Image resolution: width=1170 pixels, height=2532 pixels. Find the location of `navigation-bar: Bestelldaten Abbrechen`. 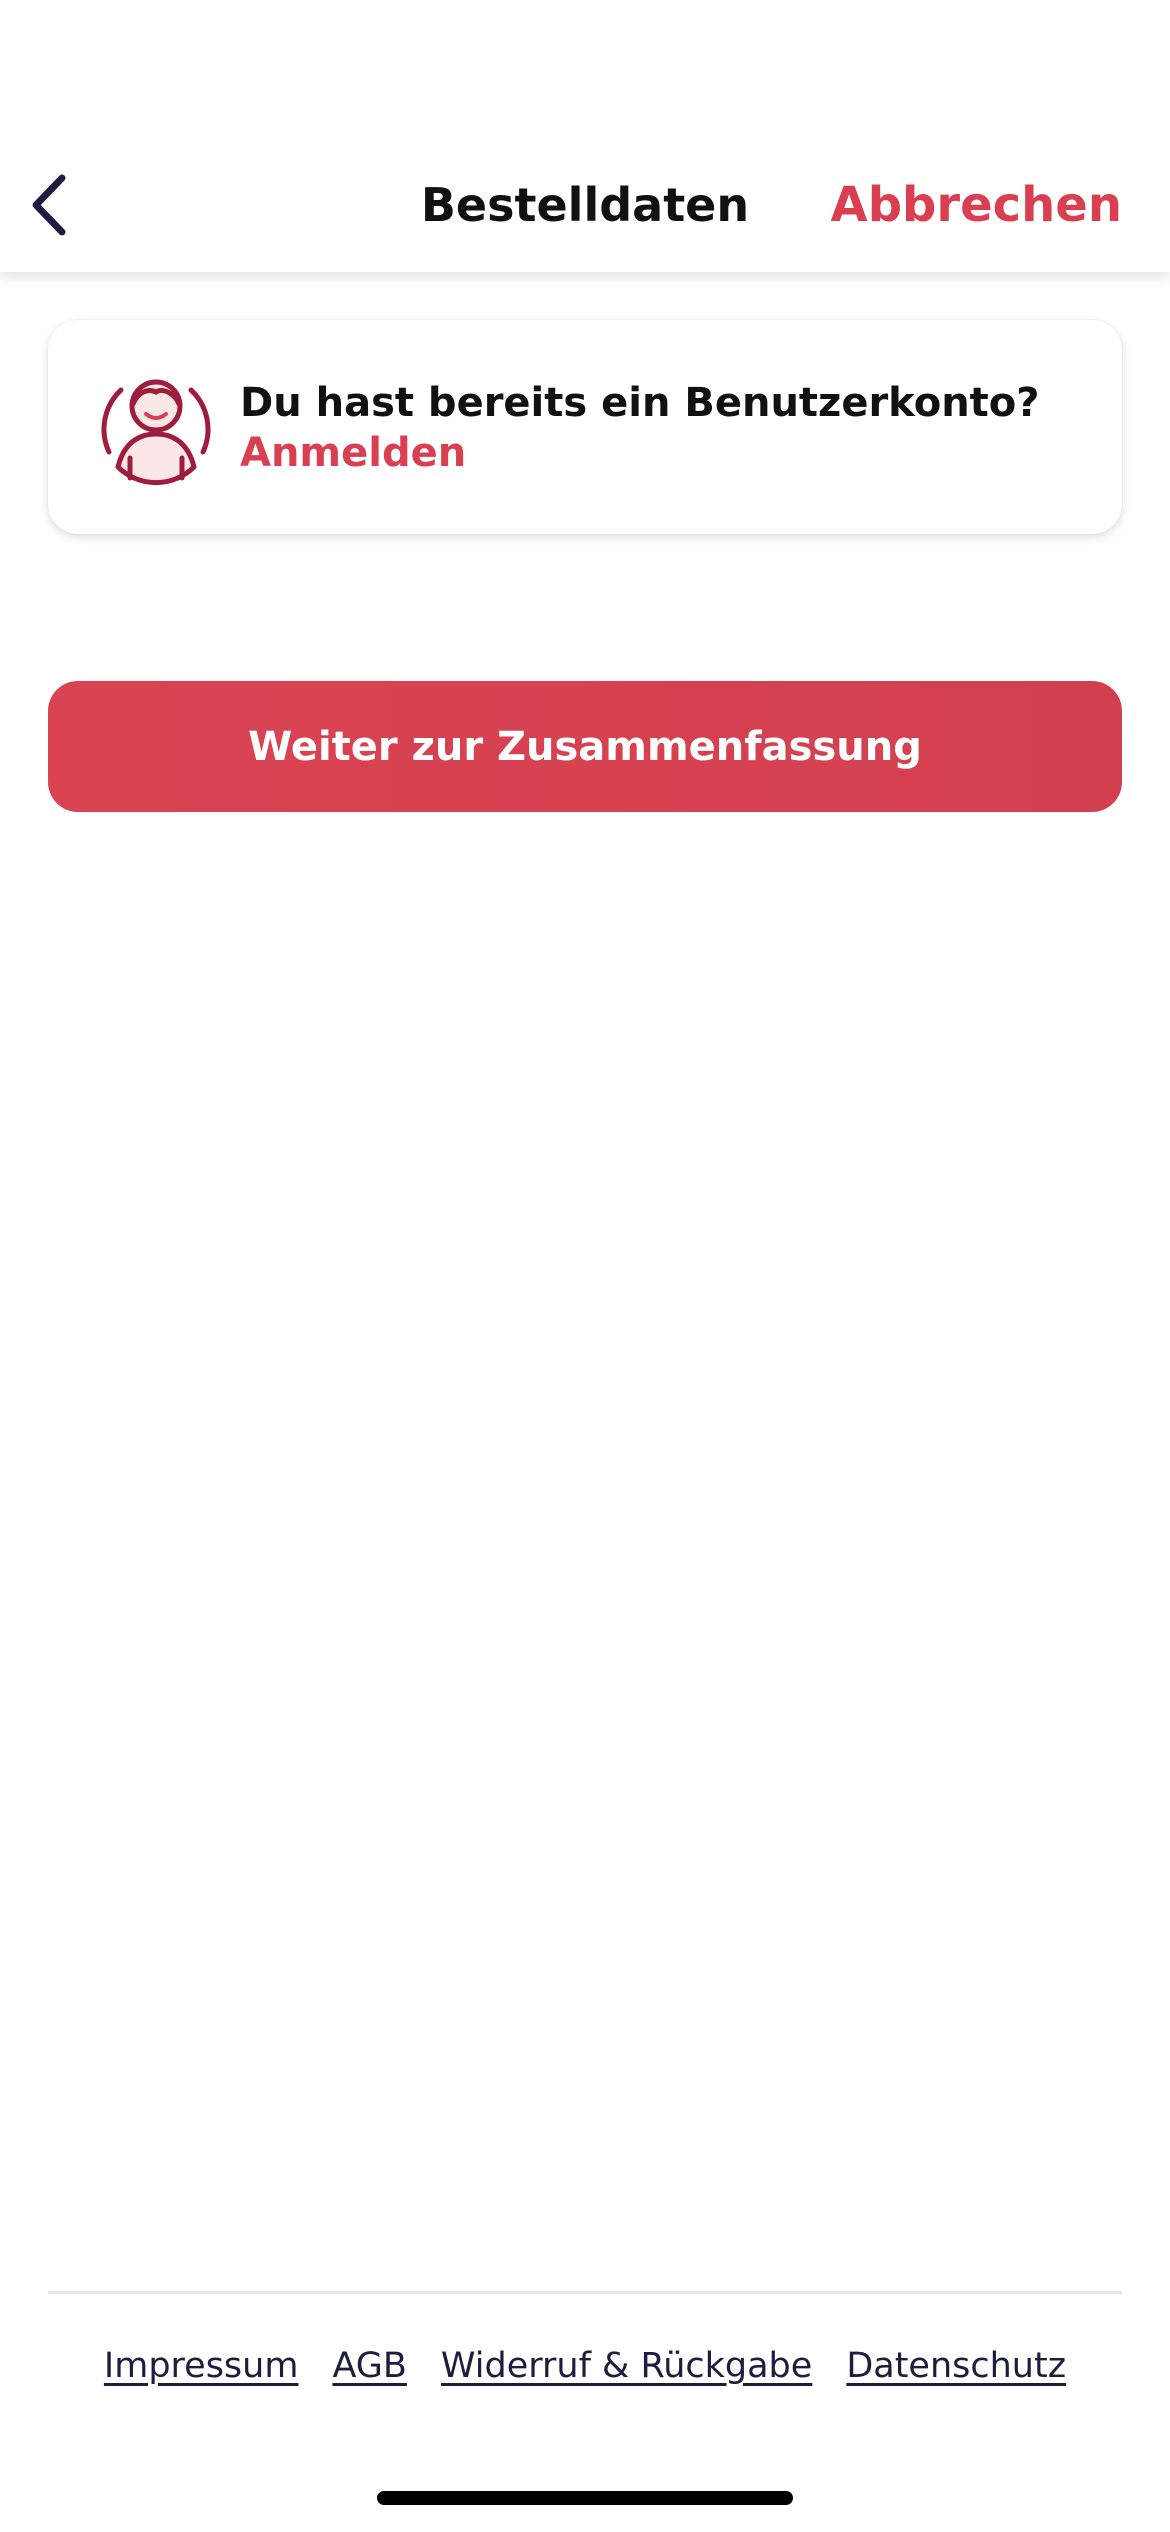

navigation-bar: Bestelldaten Abbrechen is located at coordinates (585, 136).